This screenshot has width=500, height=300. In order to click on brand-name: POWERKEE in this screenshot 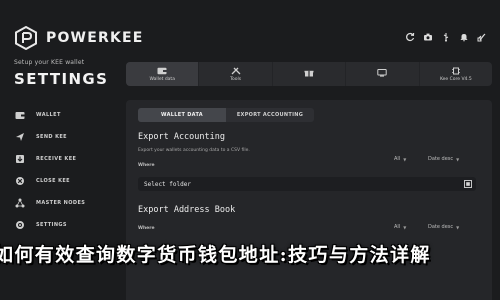, I will do `click(95, 38)`.